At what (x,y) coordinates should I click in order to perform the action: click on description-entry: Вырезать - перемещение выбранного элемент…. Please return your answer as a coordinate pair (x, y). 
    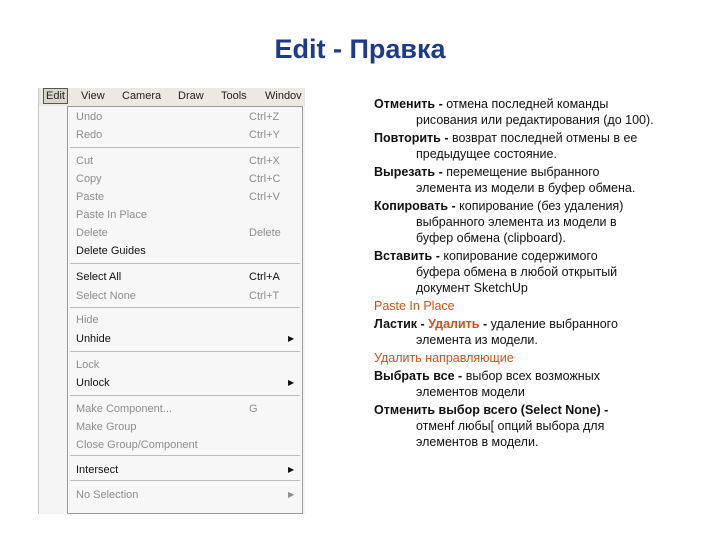
    Looking at the image, I should click on (539, 180).